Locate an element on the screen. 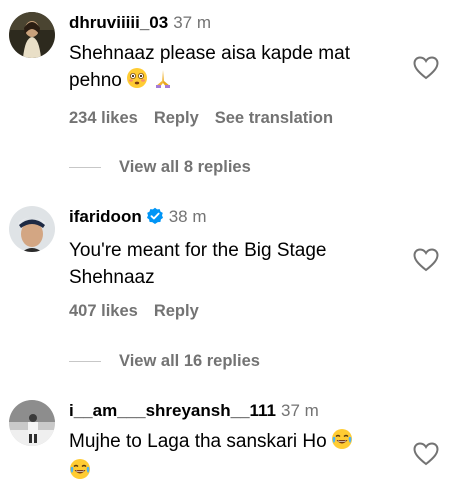  view-replies-button: View all 8 replies is located at coordinates (229, 168).